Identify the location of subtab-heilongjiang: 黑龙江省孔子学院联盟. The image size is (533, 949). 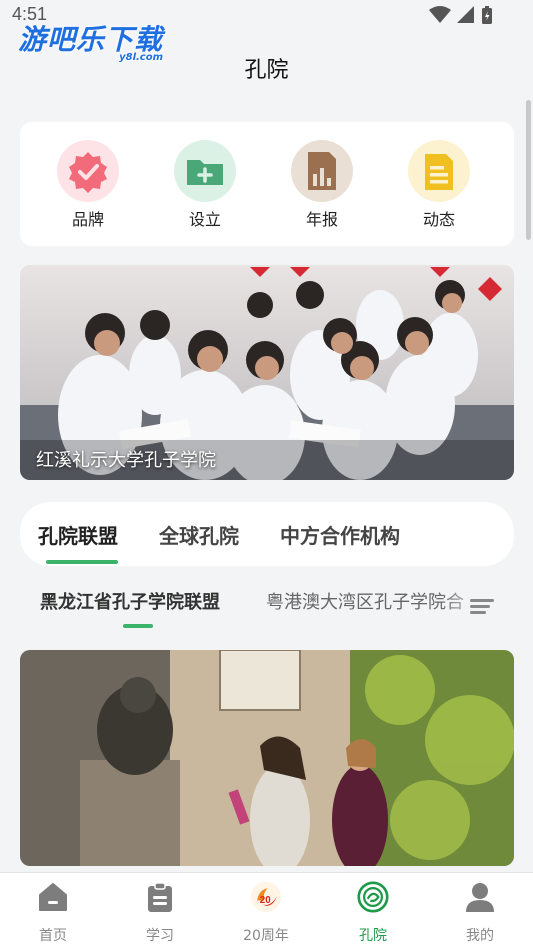
(130, 601).